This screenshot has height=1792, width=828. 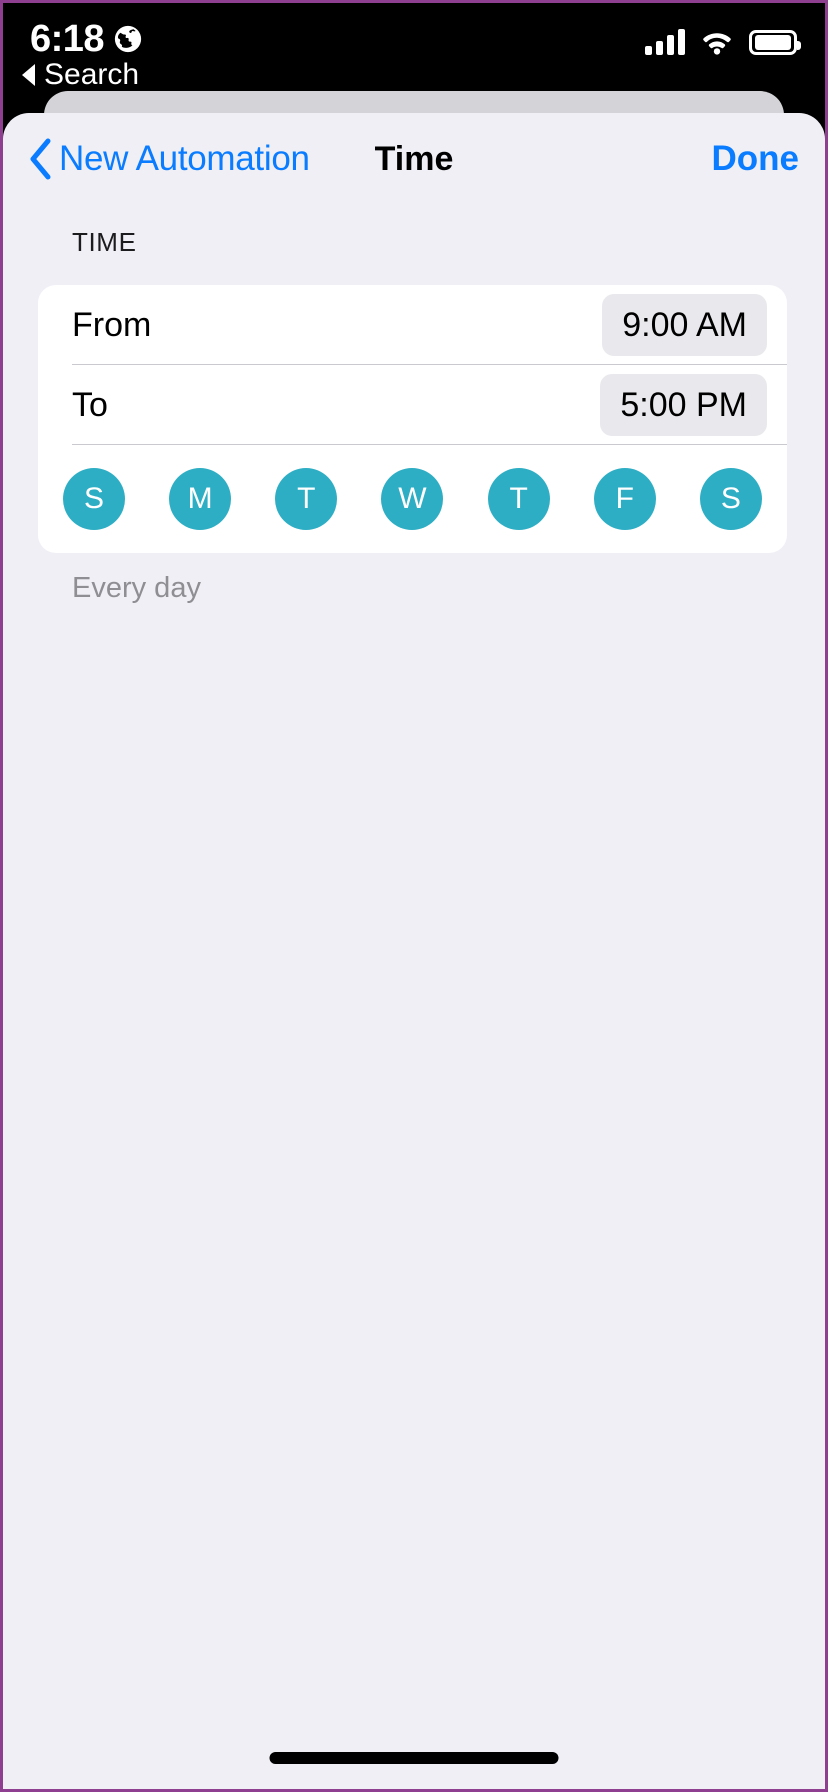 I want to click on day-toggle-monday: M, so click(x=200, y=499).